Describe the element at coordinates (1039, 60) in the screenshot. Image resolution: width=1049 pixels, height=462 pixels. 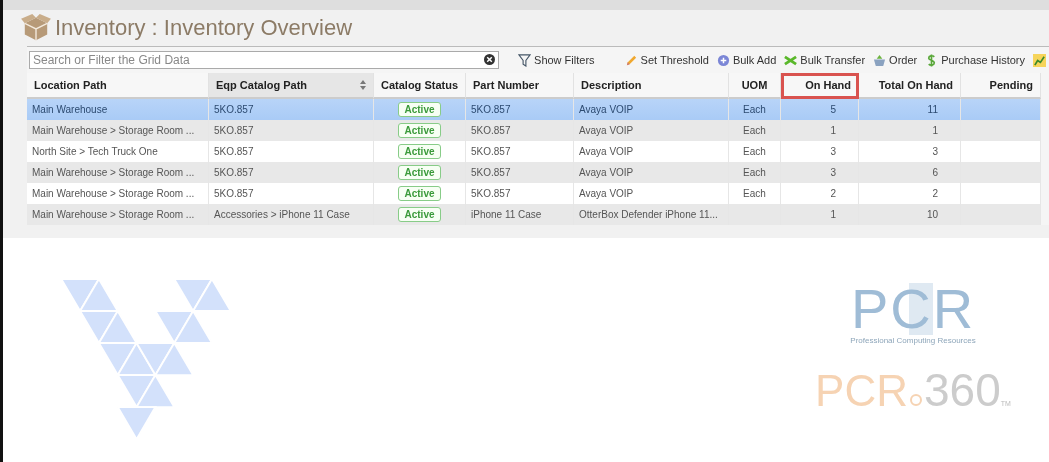
I see `chart-icon` at that location.